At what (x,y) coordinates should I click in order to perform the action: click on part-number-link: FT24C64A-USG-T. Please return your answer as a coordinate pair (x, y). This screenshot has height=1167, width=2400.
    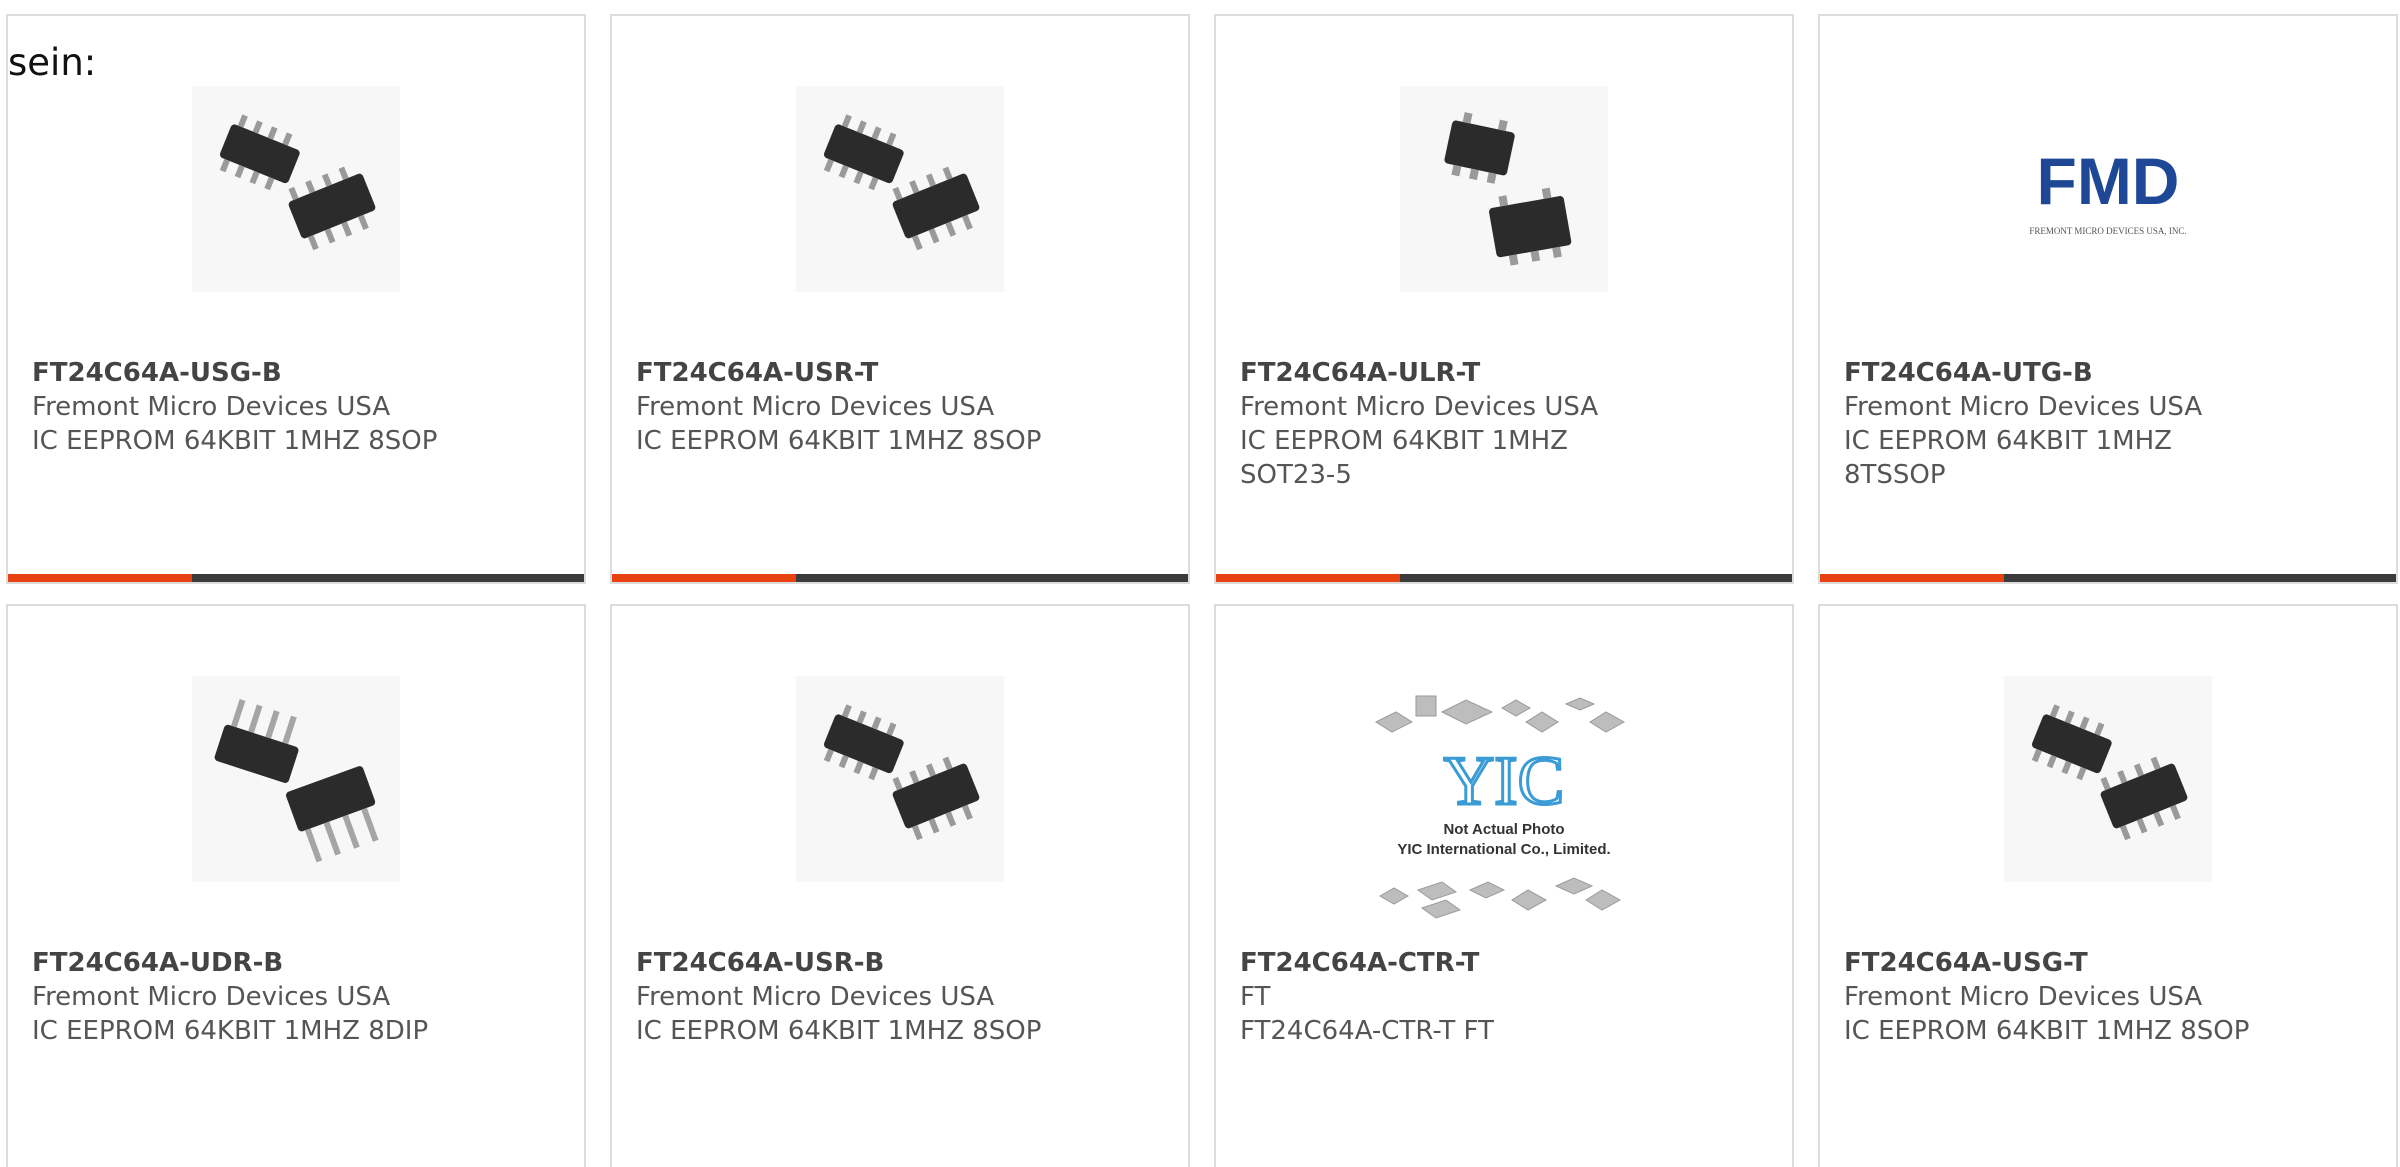
    Looking at the image, I should click on (2108, 963).